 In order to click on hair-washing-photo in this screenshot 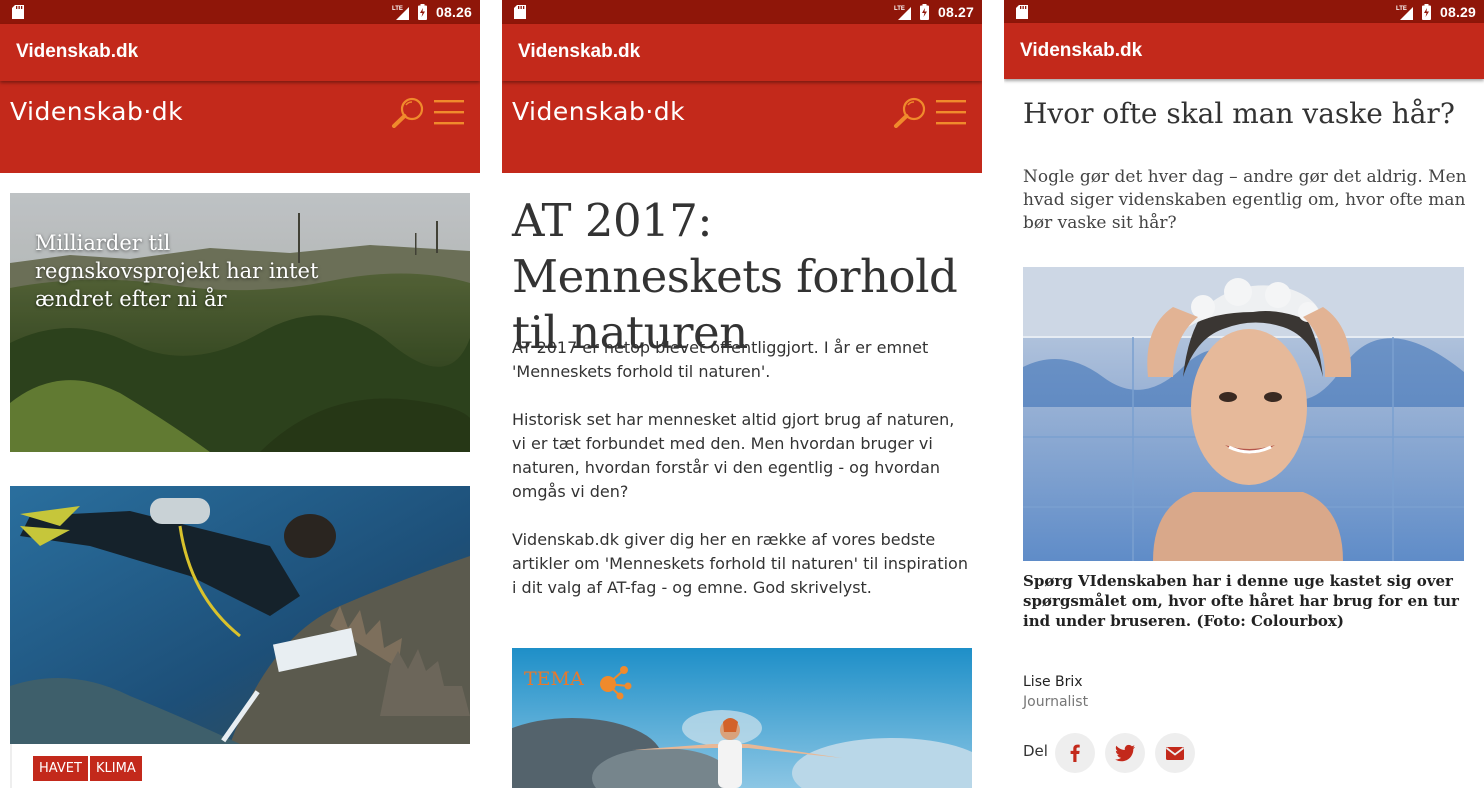, I will do `click(1243, 414)`.